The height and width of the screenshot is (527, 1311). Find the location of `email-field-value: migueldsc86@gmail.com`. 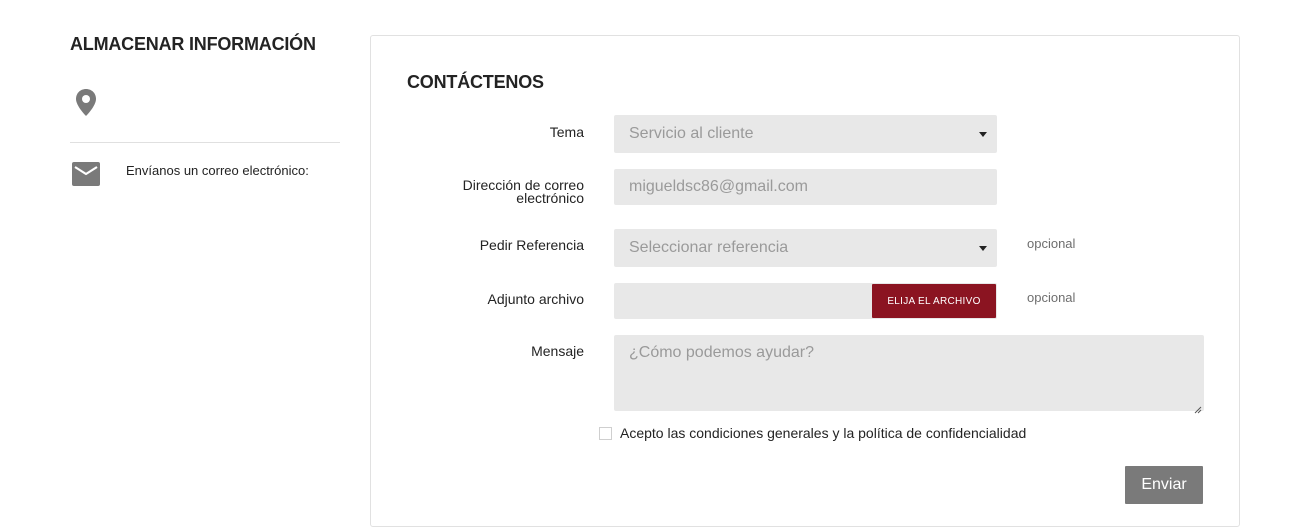

email-field-value: migueldsc86@gmail.com is located at coordinates (718, 186).